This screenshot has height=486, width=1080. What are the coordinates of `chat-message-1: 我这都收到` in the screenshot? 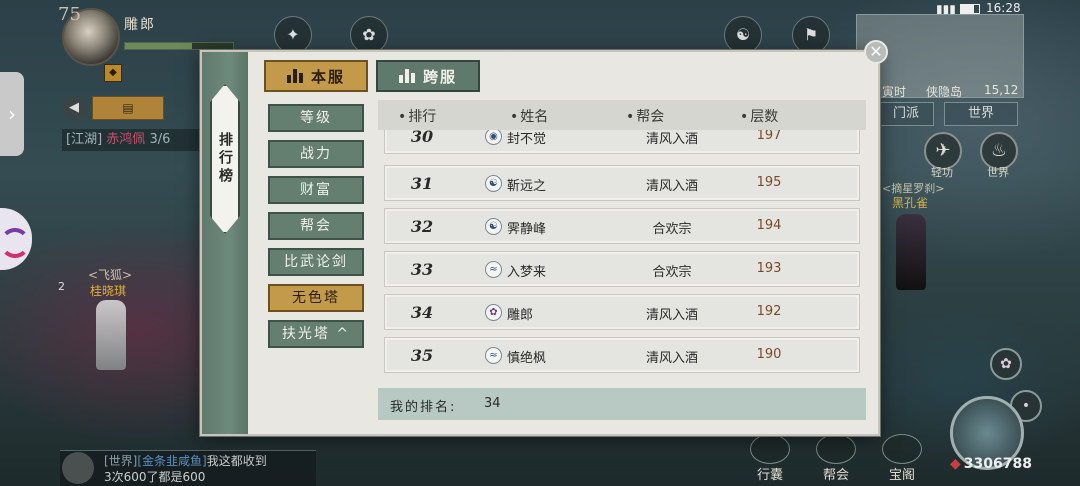 It's located at (236, 461).